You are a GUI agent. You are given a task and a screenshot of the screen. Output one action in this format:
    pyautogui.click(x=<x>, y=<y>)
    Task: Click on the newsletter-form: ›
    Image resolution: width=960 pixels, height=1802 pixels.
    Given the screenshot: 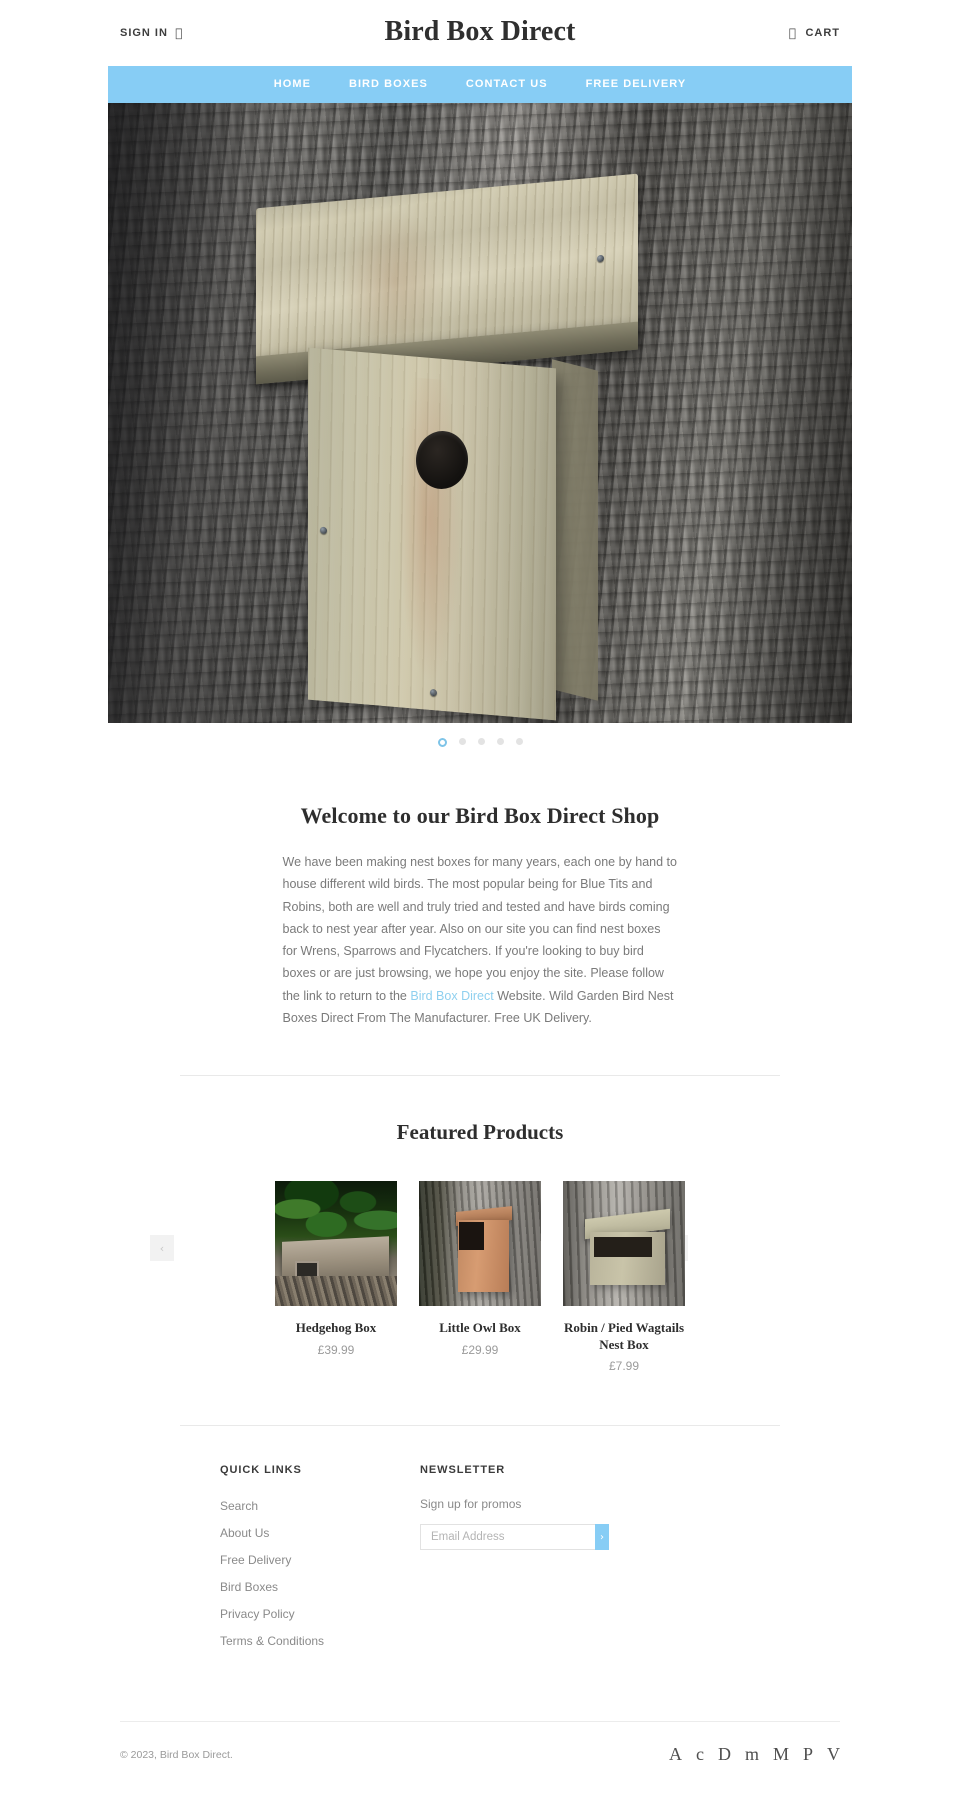 What is the action you would take?
    pyautogui.click(x=514, y=1537)
    